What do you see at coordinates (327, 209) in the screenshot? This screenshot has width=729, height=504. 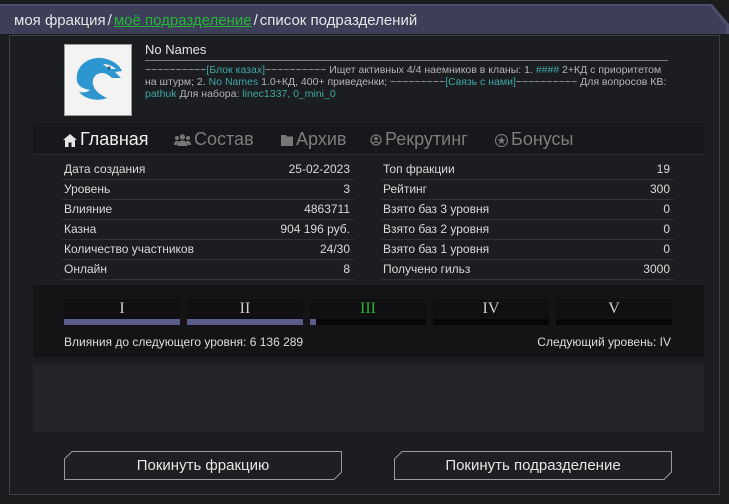 I see `stat-value: 4863711` at bounding box center [327, 209].